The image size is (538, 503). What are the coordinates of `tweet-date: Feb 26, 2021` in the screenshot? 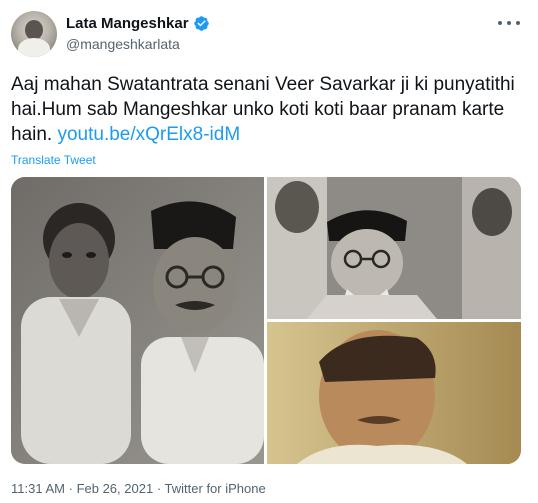 It's located at (115, 488).